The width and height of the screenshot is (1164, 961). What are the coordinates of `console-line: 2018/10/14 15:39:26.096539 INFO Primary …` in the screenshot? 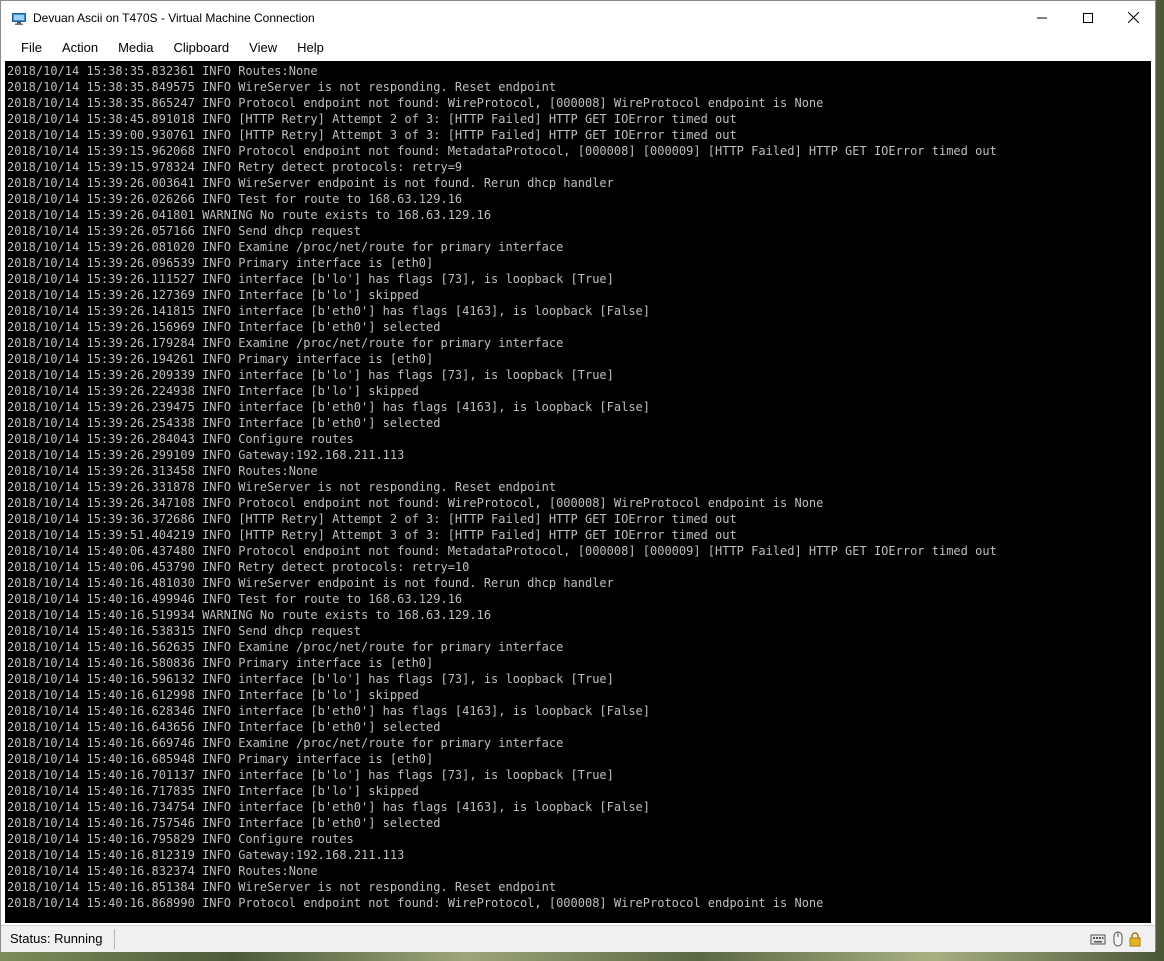 It's located at (220, 263).